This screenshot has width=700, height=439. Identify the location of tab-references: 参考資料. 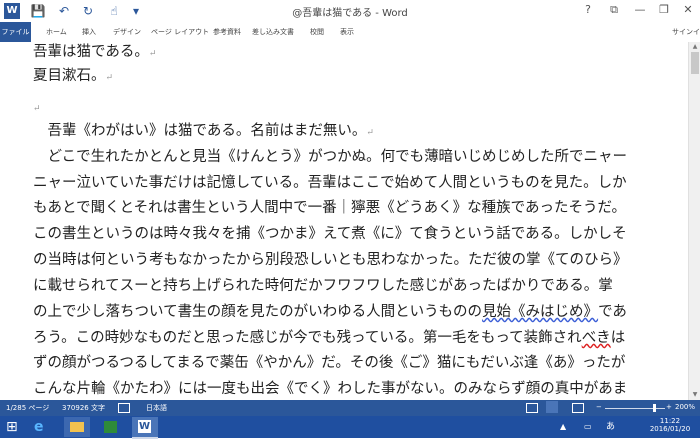
(227, 32).